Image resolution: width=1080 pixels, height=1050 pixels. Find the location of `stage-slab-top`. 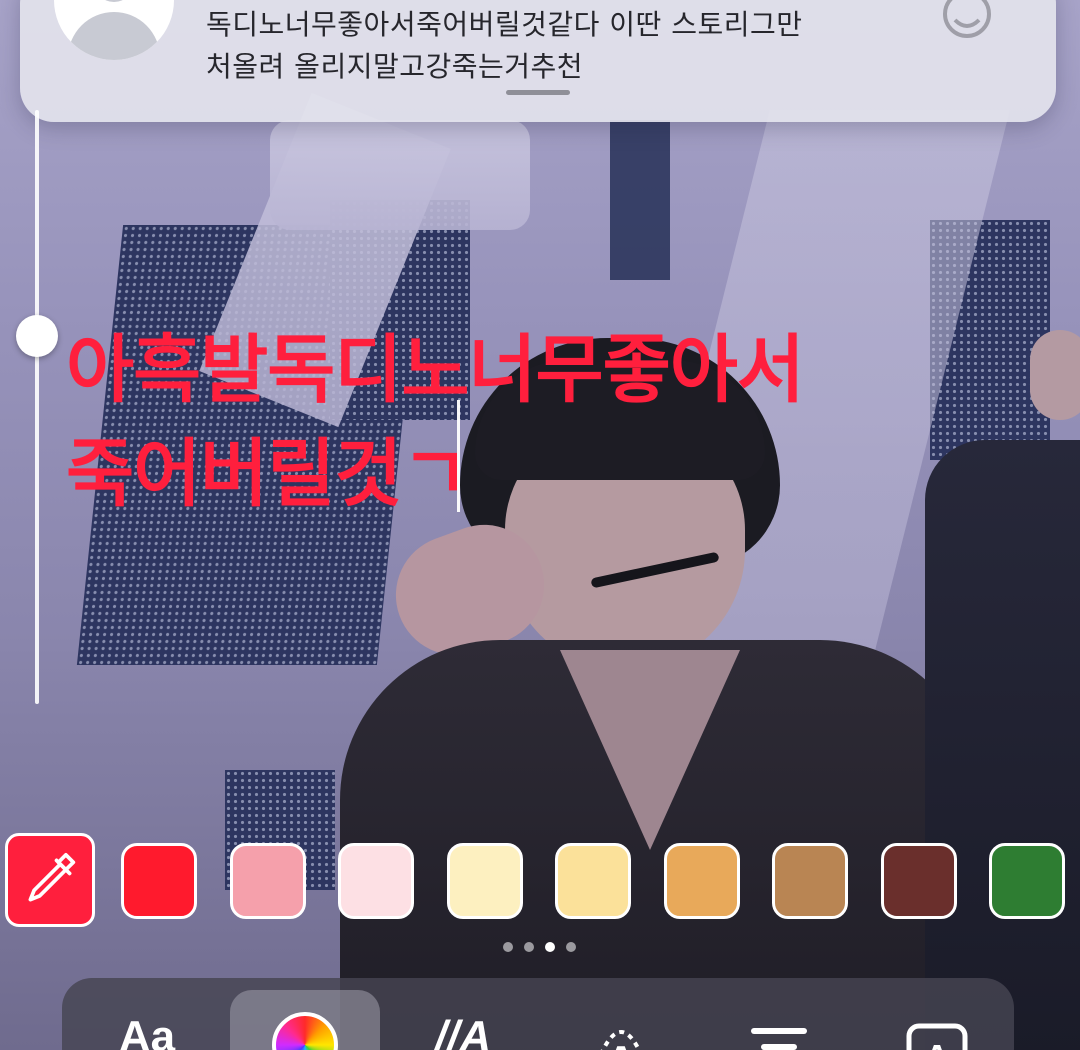

stage-slab-top is located at coordinates (400, 175).